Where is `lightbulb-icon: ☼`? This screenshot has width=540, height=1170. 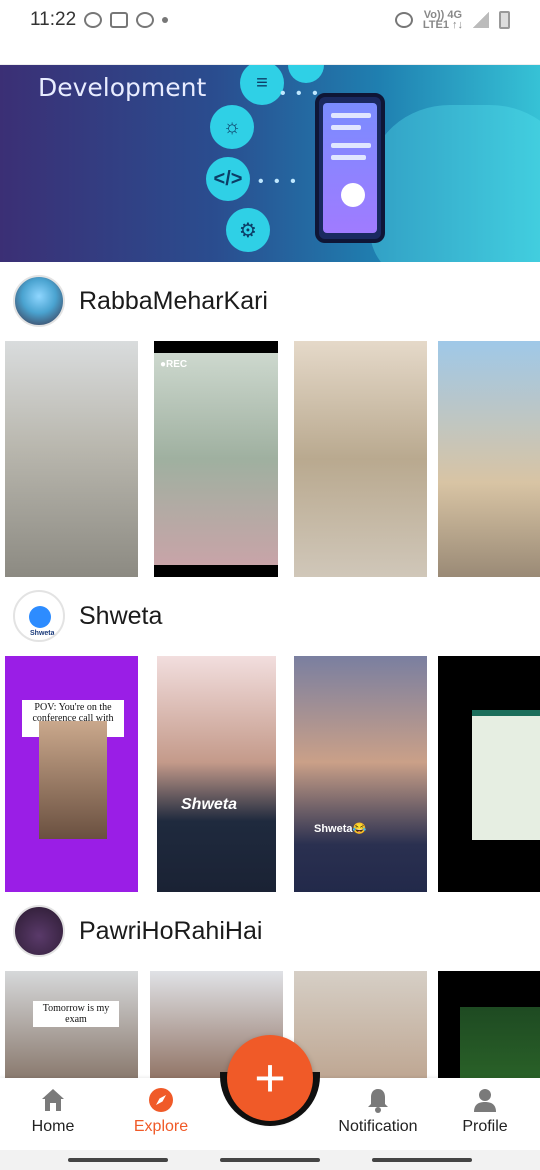
lightbulb-icon: ☼ is located at coordinates (232, 127).